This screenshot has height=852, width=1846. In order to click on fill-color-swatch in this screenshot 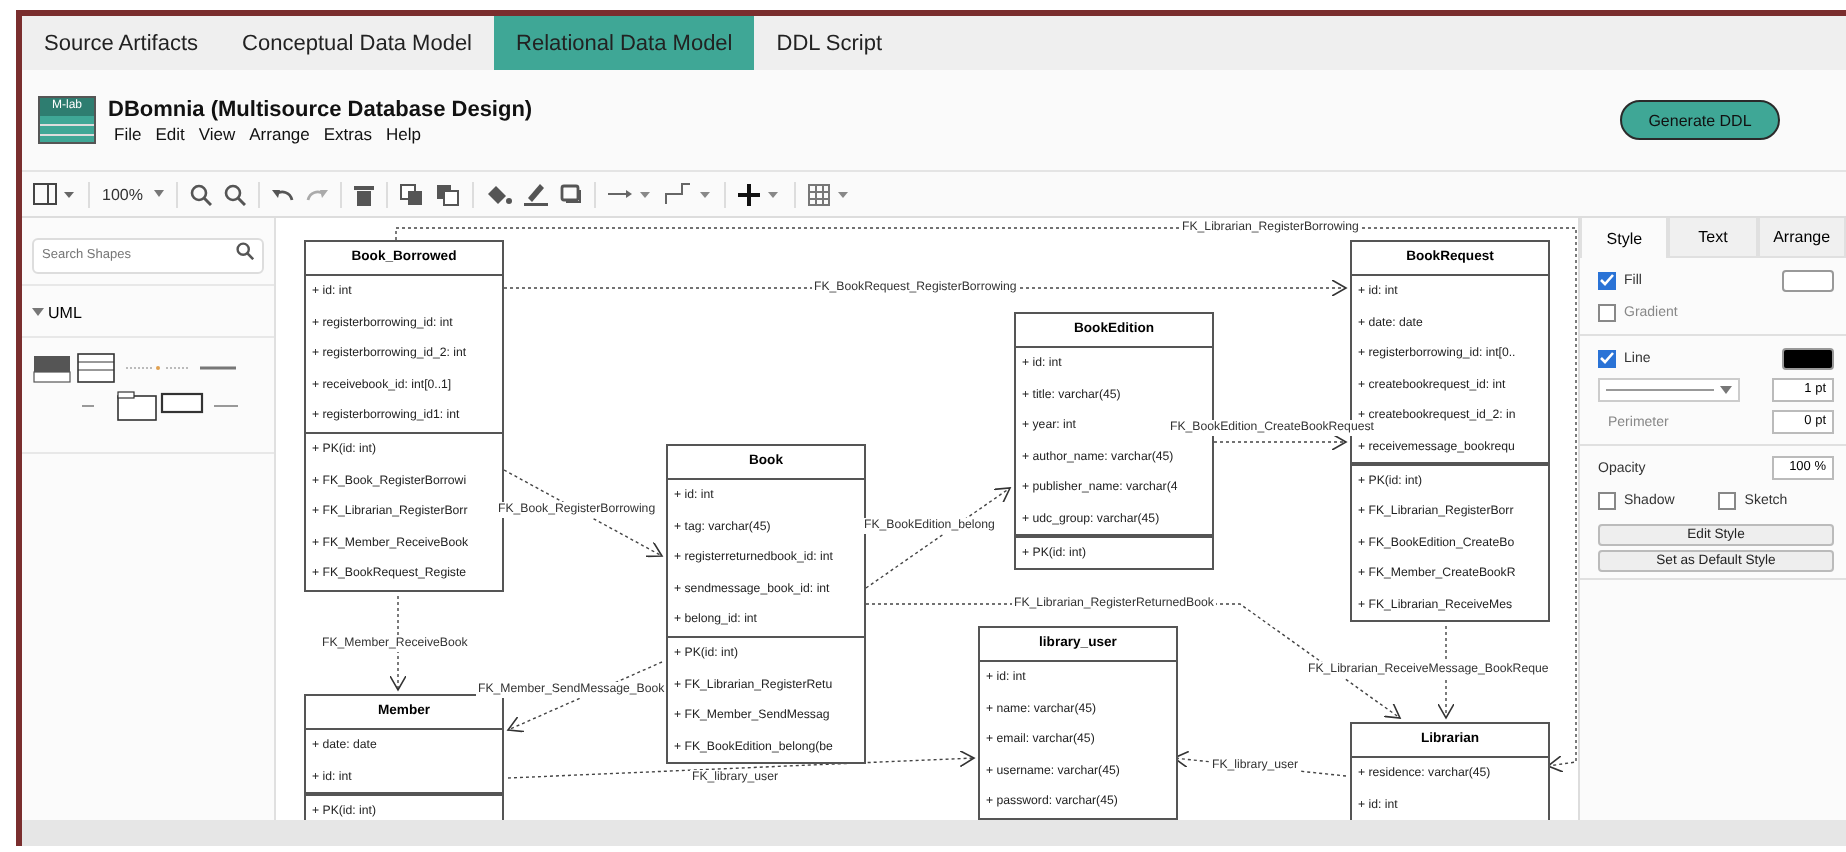, I will do `click(1808, 280)`.